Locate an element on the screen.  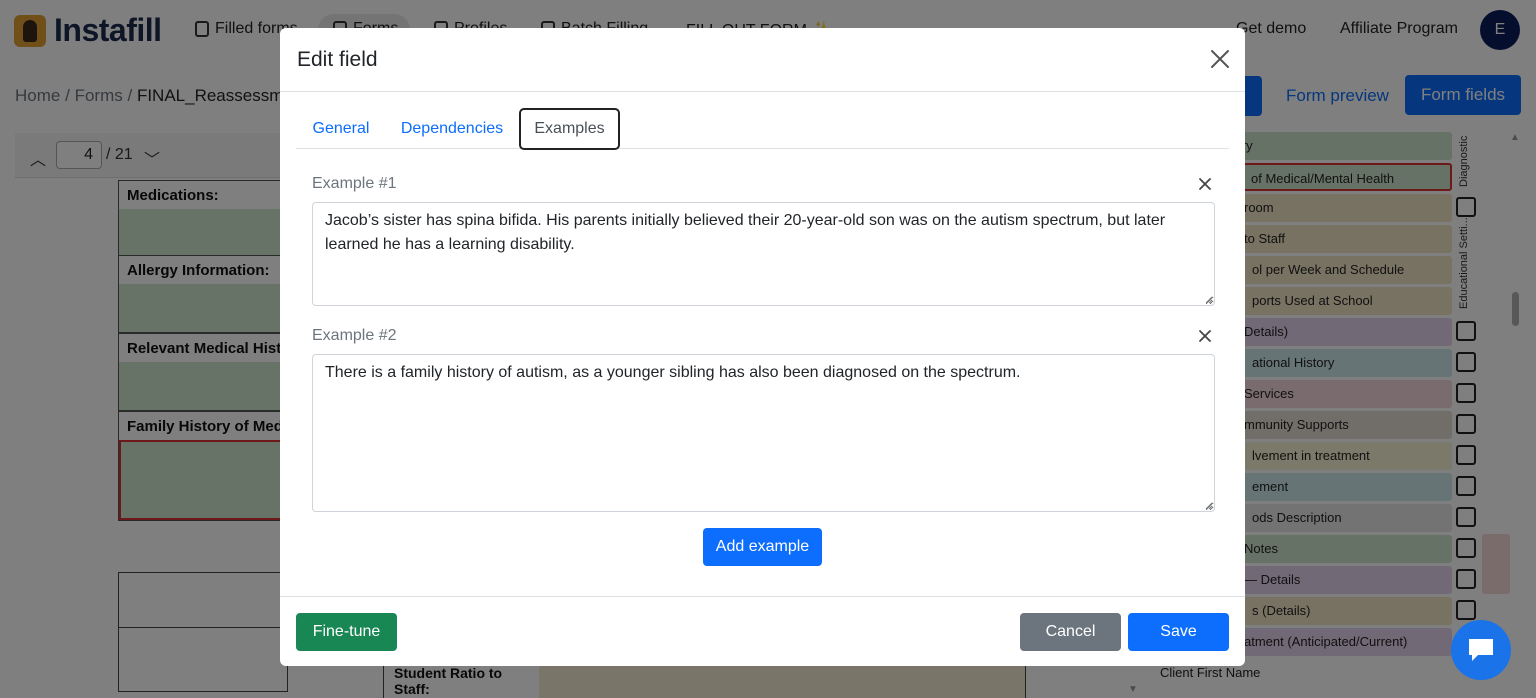
fine-tune-button: Fine-tune is located at coordinates (346, 632).